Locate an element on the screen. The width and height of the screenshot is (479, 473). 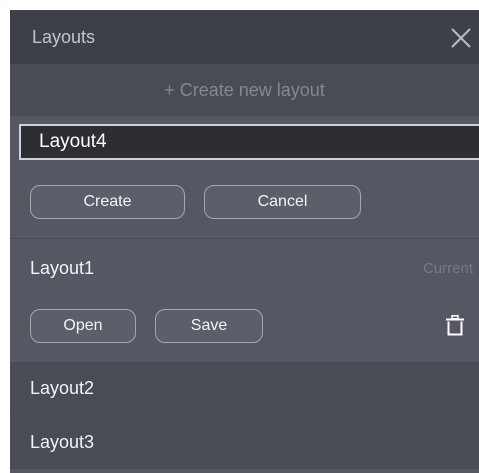
create-new-layout-button: + Create new layout is located at coordinates (244, 90).